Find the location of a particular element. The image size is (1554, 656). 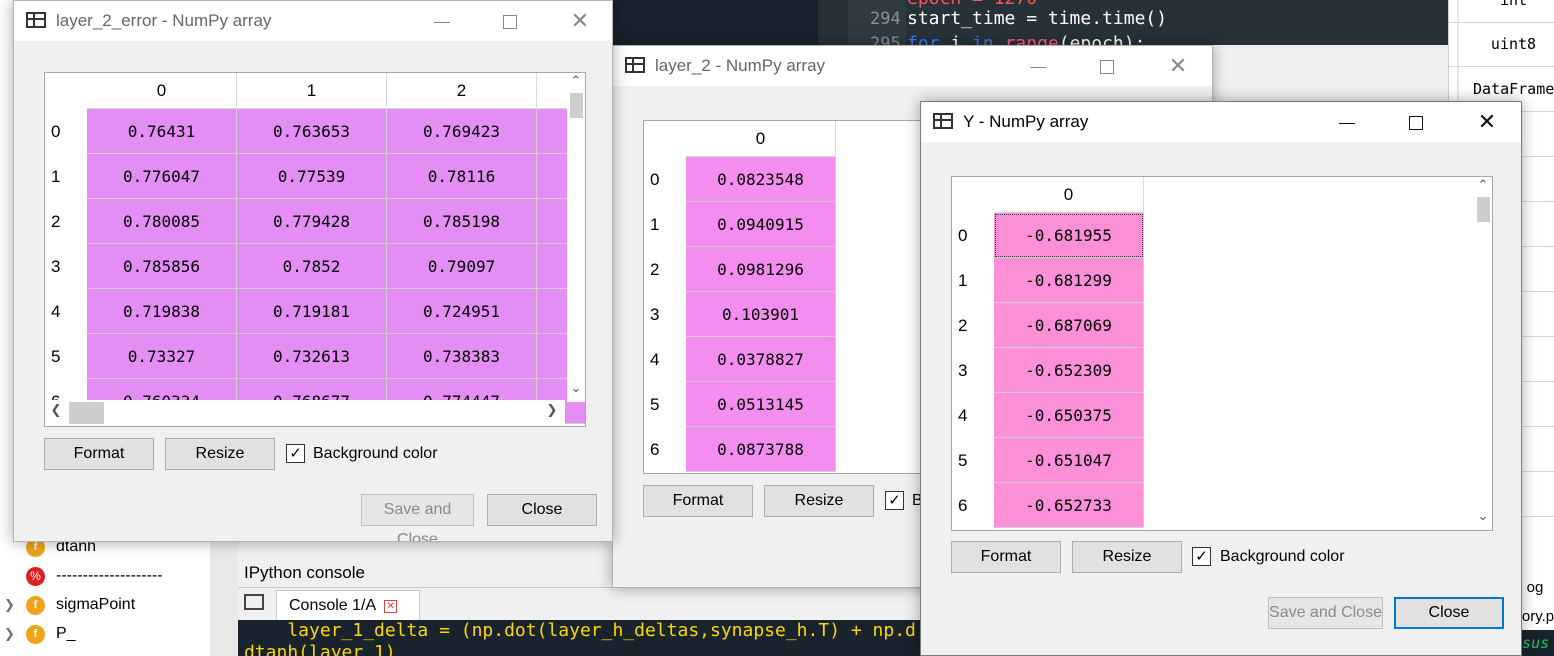

array-cell: 0.103901 is located at coordinates (761, 314).